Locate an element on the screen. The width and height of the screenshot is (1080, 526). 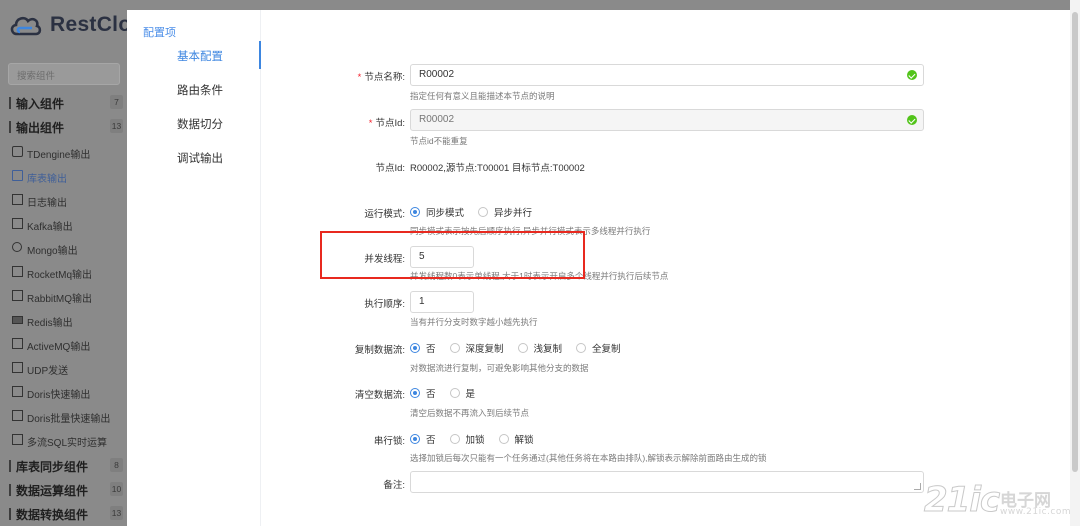
radio-sync-mode: 同步模式 is located at coordinates (437, 212).